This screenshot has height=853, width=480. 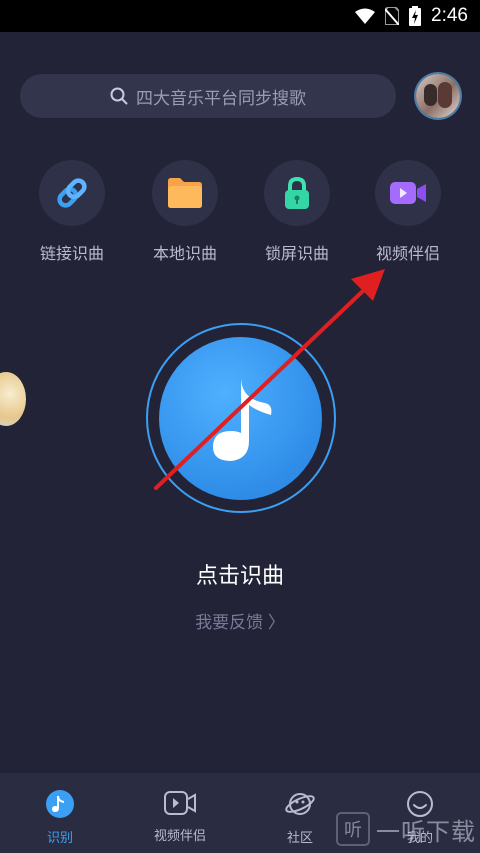 I want to click on lock-icon, so click(x=297, y=192).